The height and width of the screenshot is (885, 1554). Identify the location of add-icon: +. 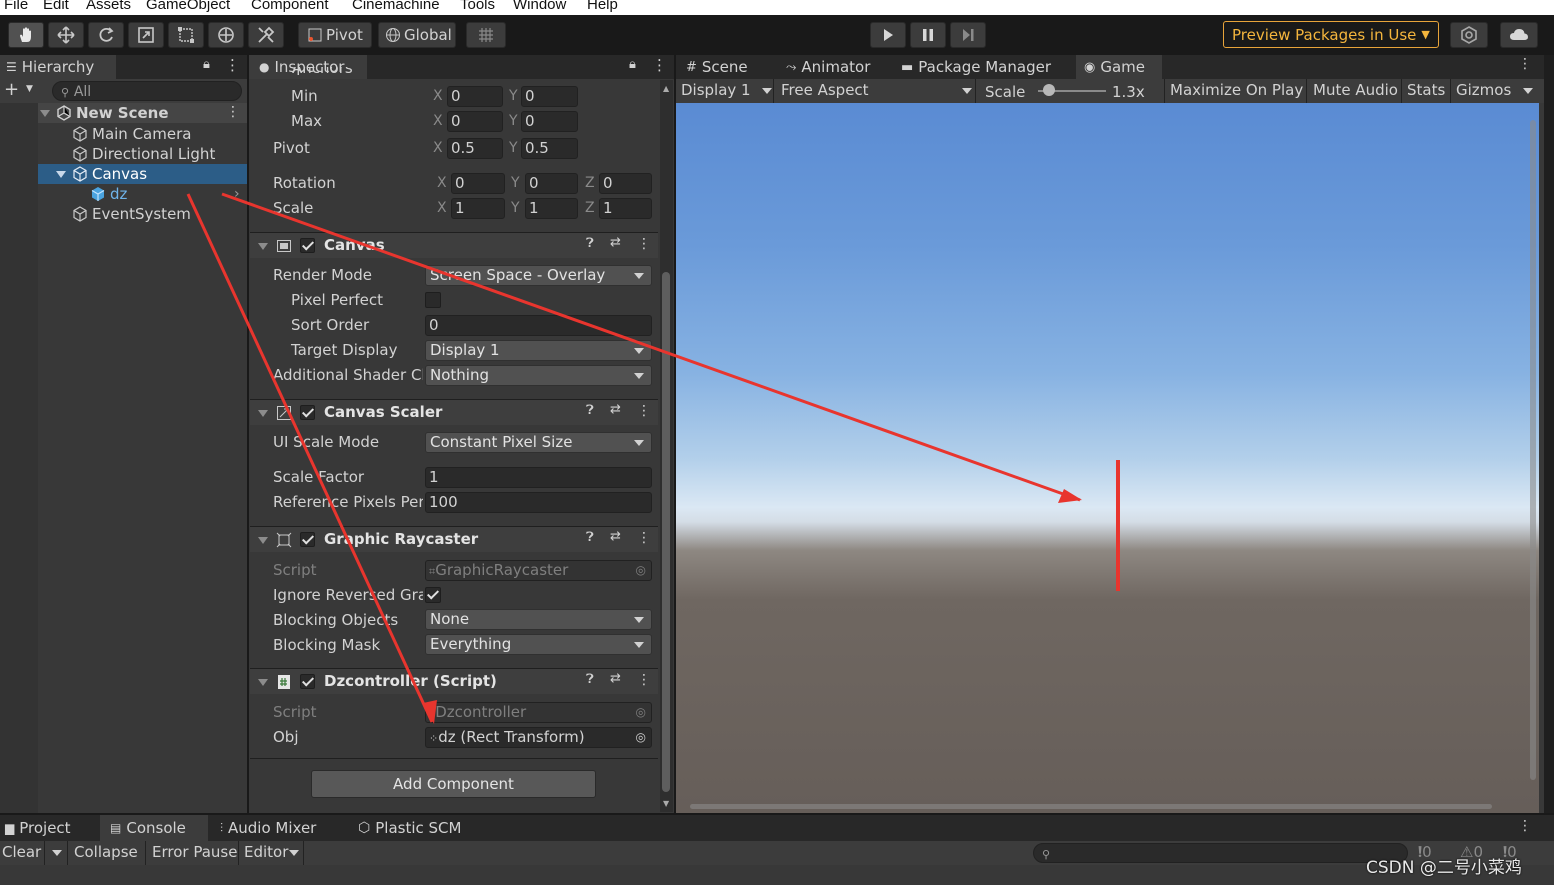
(11, 89).